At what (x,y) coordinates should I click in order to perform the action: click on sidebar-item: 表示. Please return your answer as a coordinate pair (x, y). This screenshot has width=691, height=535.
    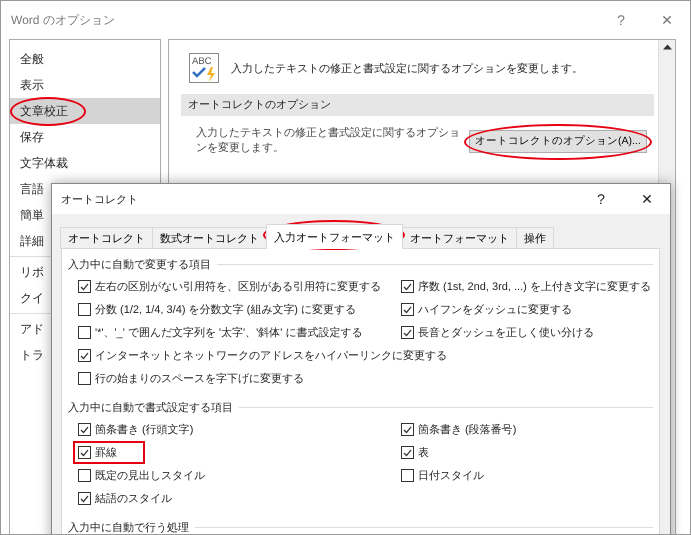
    Looking at the image, I should click on (85, 85).